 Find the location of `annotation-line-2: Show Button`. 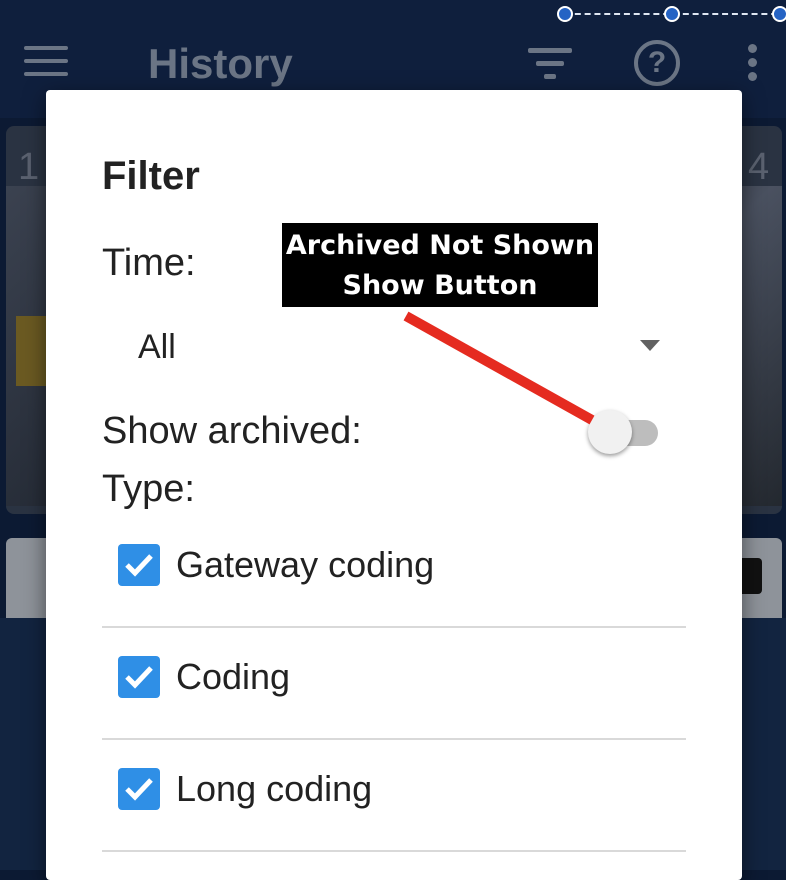

annotation-line-2: Show Button is located at coordinates (440, 285).